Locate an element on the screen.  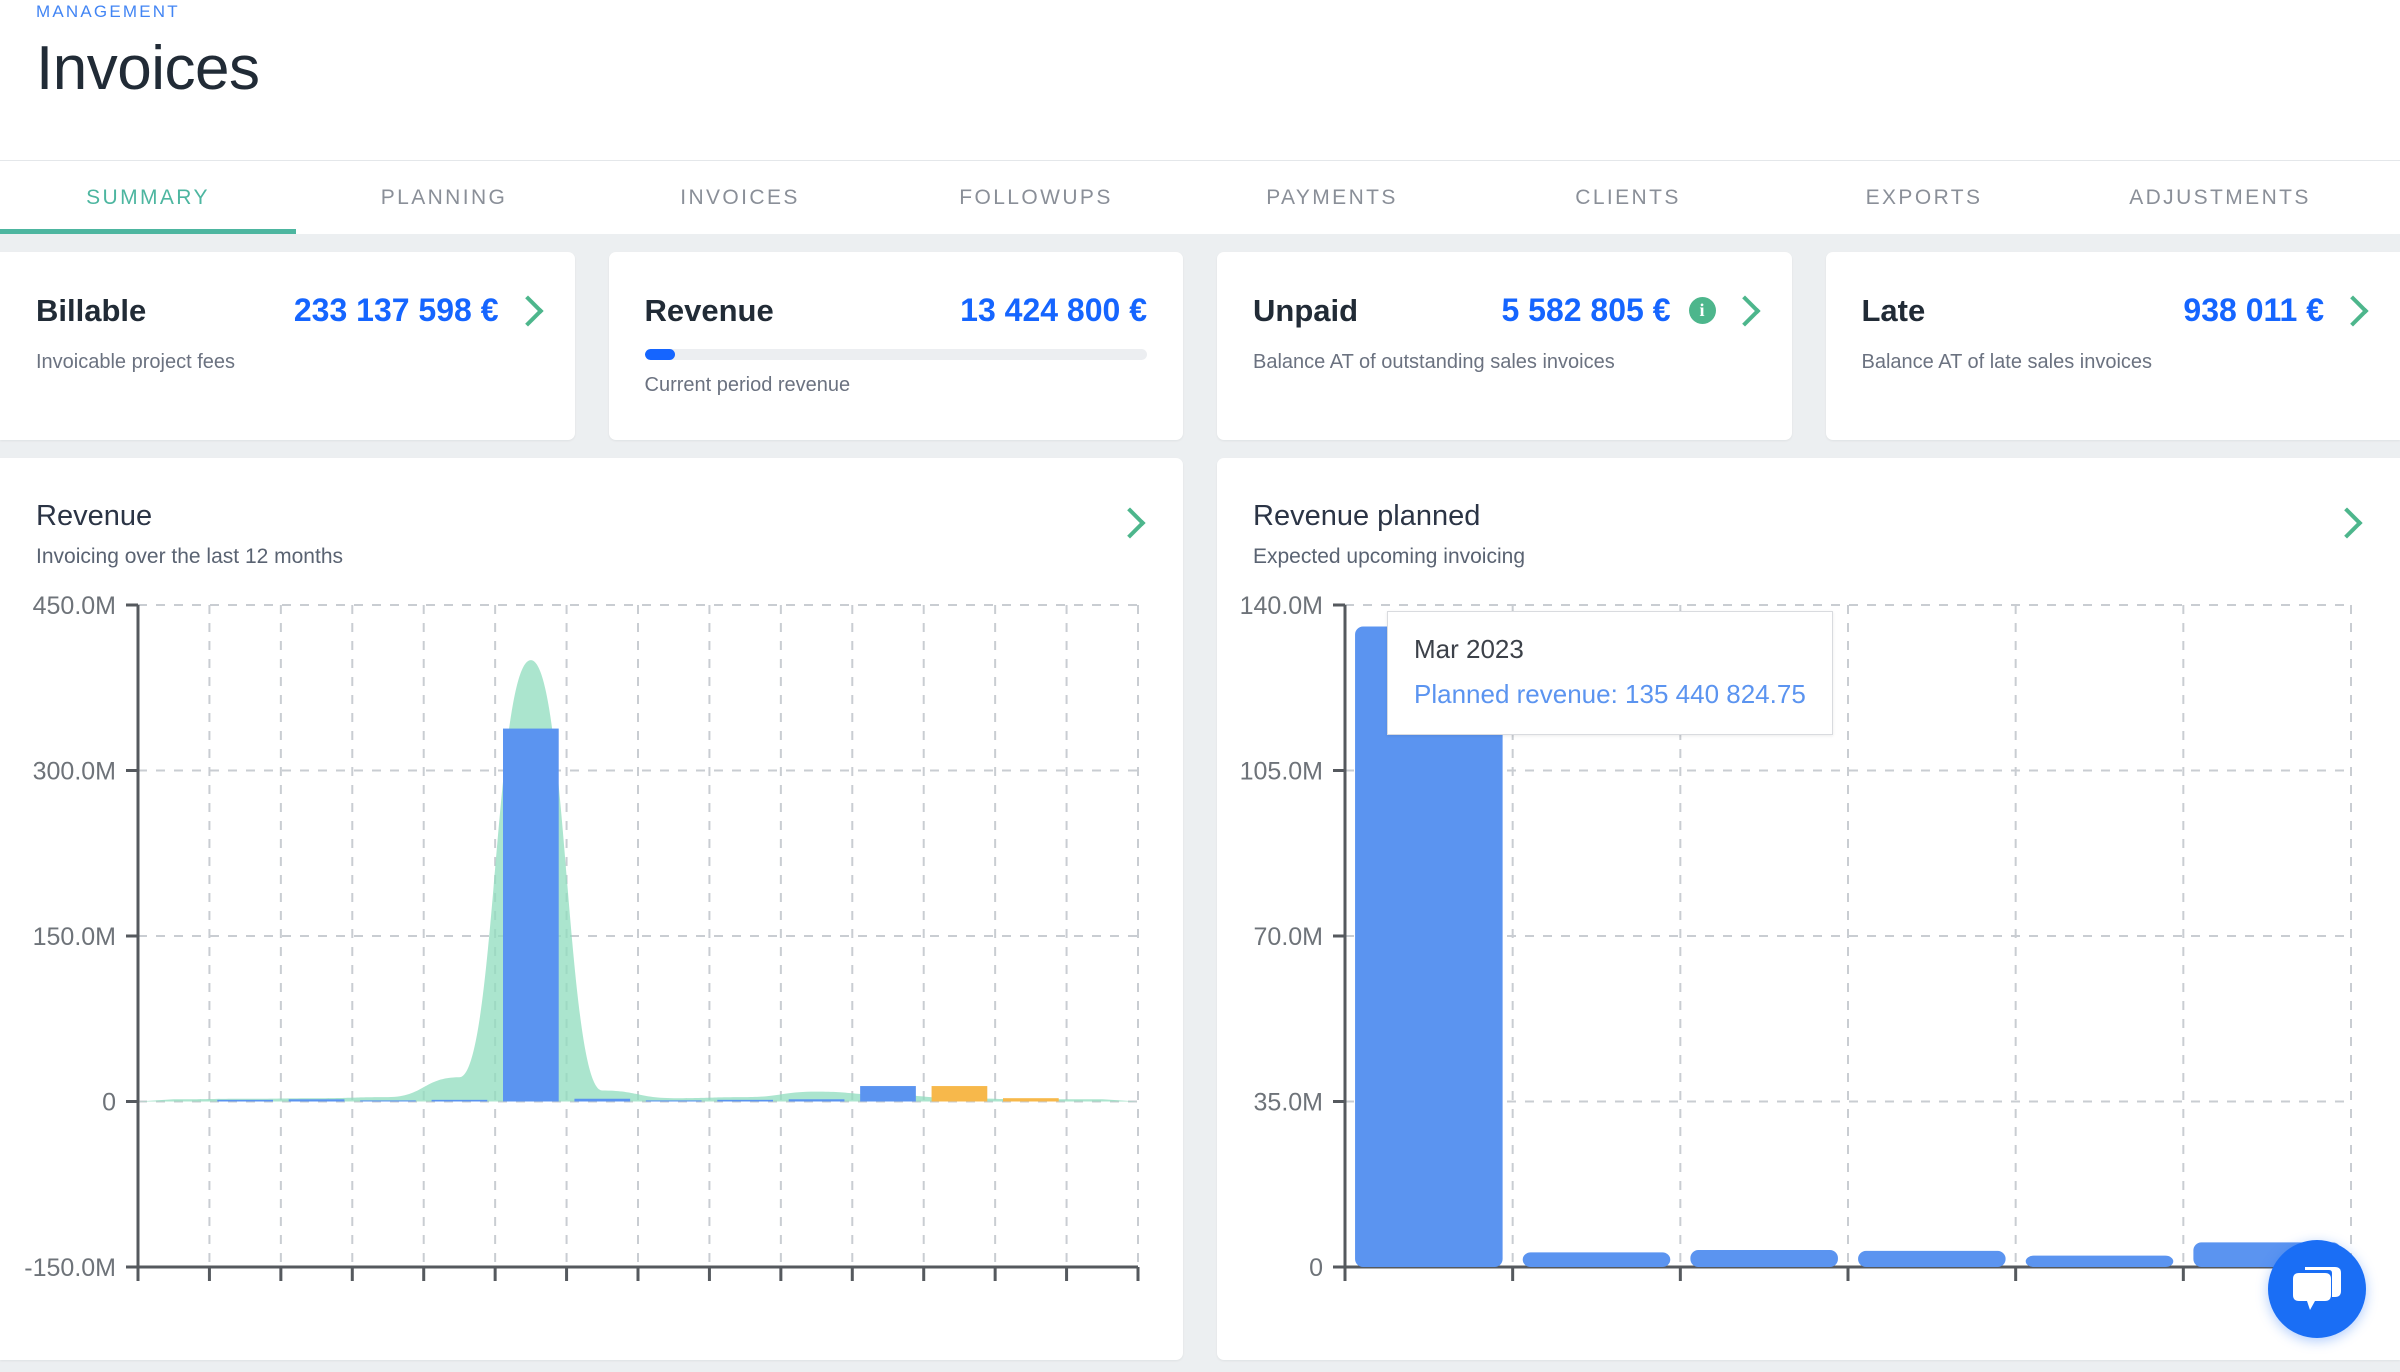
tab-label: CLIENTS is located at coordinates (1628, 197).